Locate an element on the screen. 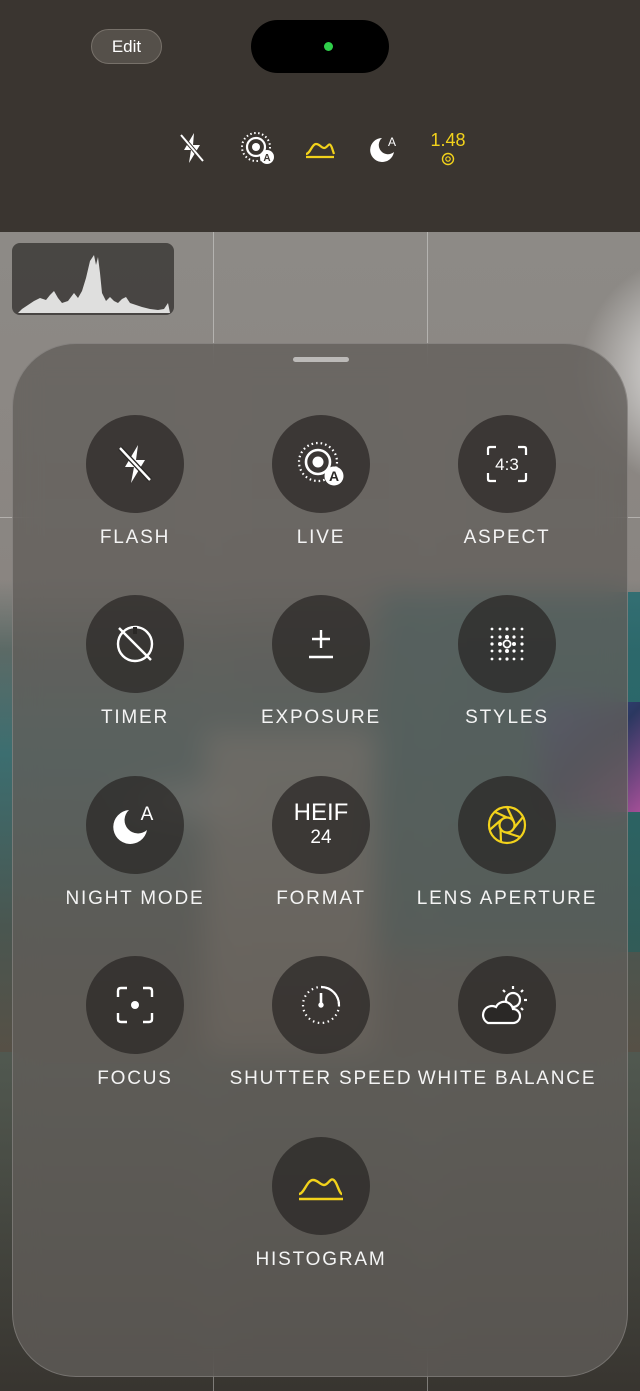 The image size is (640, 1391). control-night-mode: A NIGHT MODE is located at coordinates (135, 843).